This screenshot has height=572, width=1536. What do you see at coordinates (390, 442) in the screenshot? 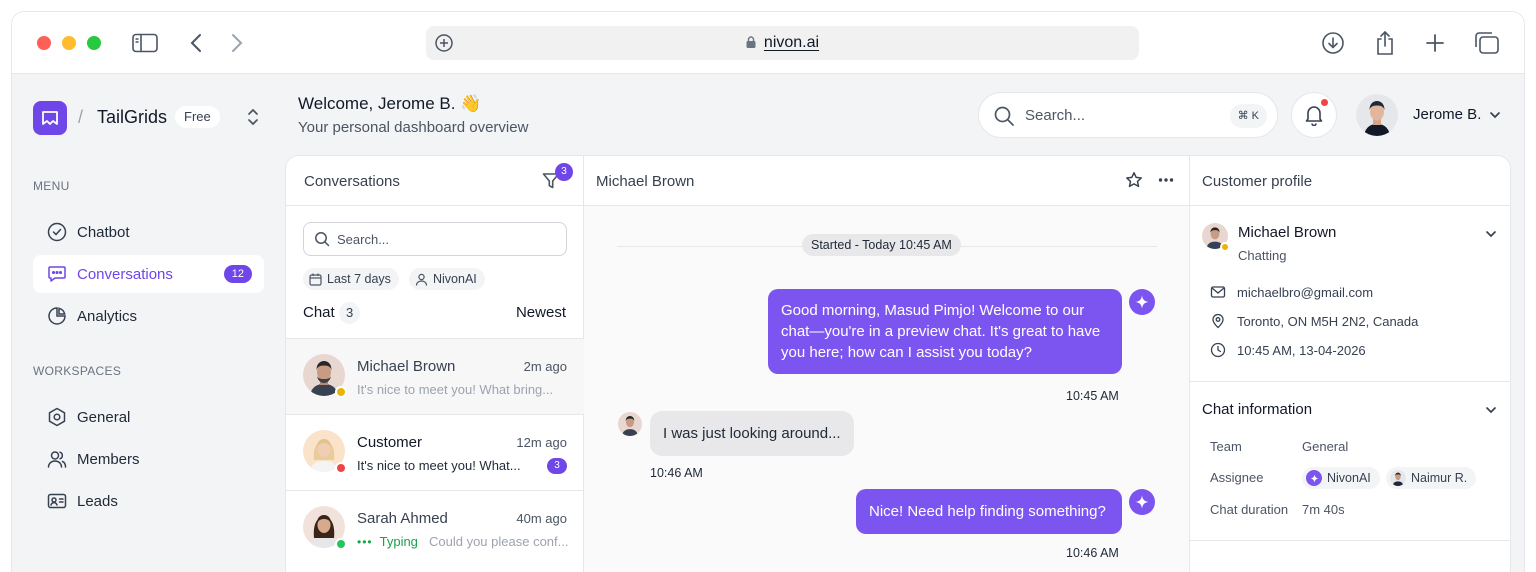
I see `contact-name: Customer` at bounding box center [390, 442].